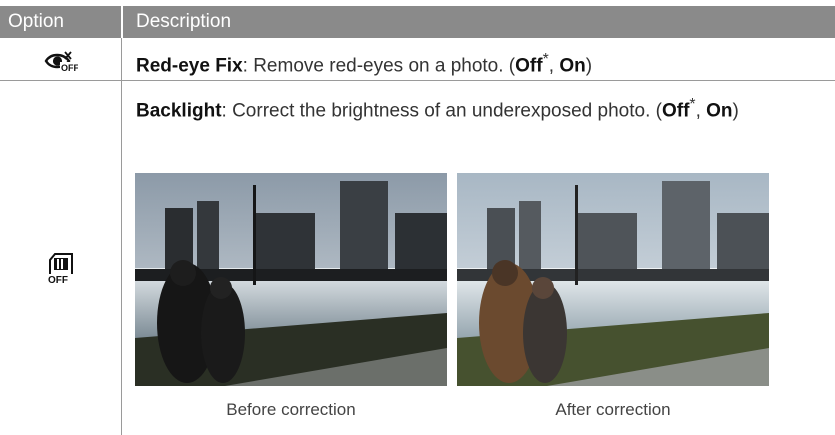 The image size is (835, 435). Describe the element at coordinates (701, 111) in the screenshot. I see `backlight-opt-sep: ,` at that location.